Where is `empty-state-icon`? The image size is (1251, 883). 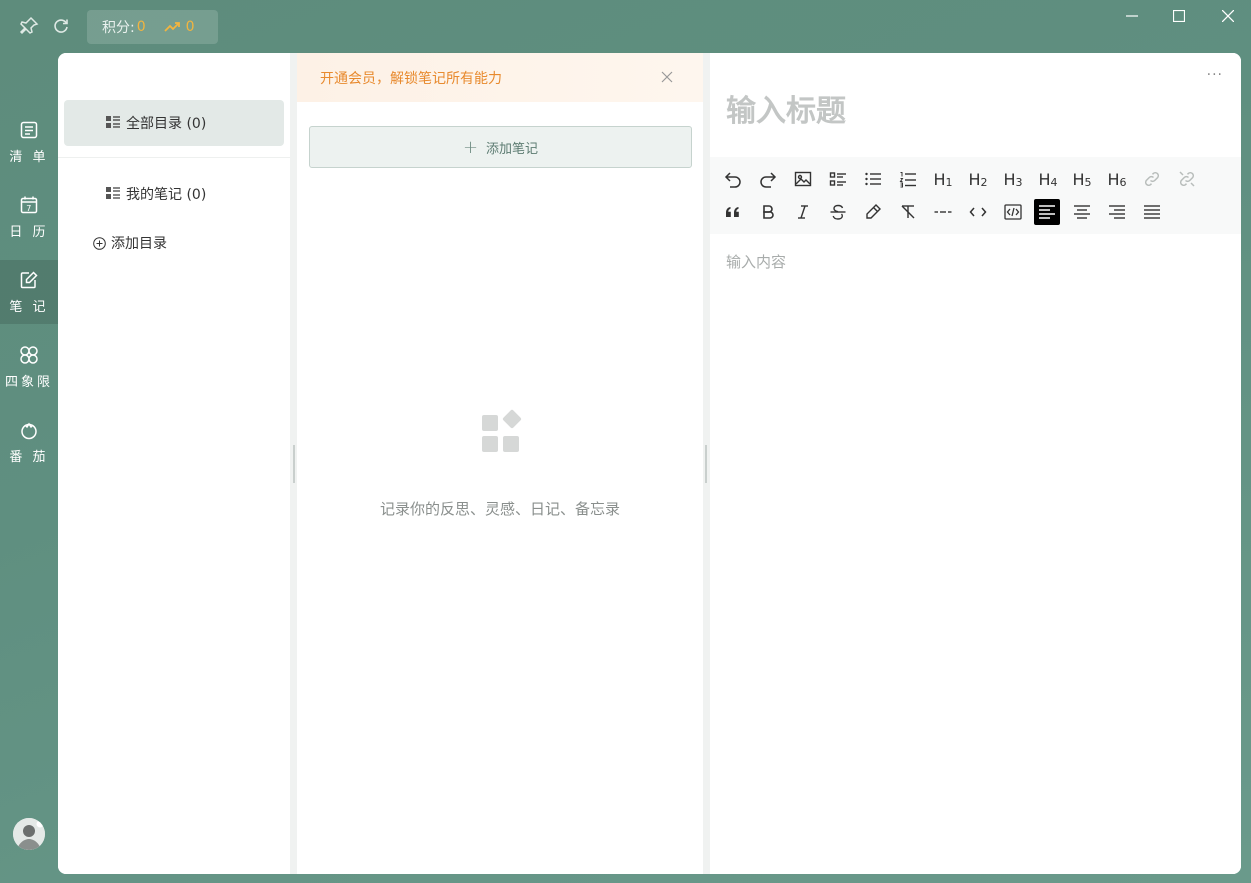 empty-state-icon is located at coordinates (502, 430).